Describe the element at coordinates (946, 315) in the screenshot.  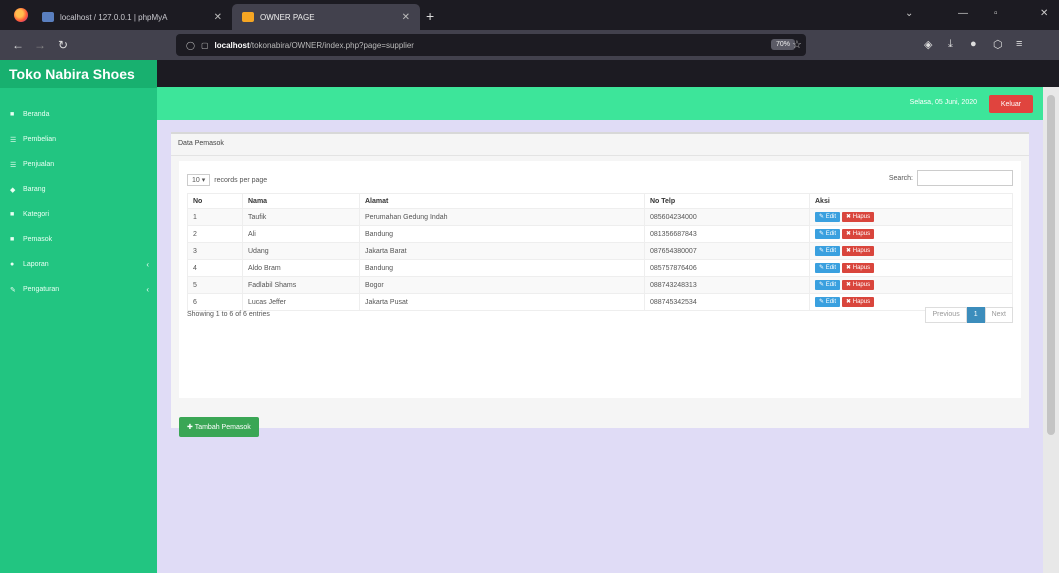
I see `pagination-previous: Previous` at that location.